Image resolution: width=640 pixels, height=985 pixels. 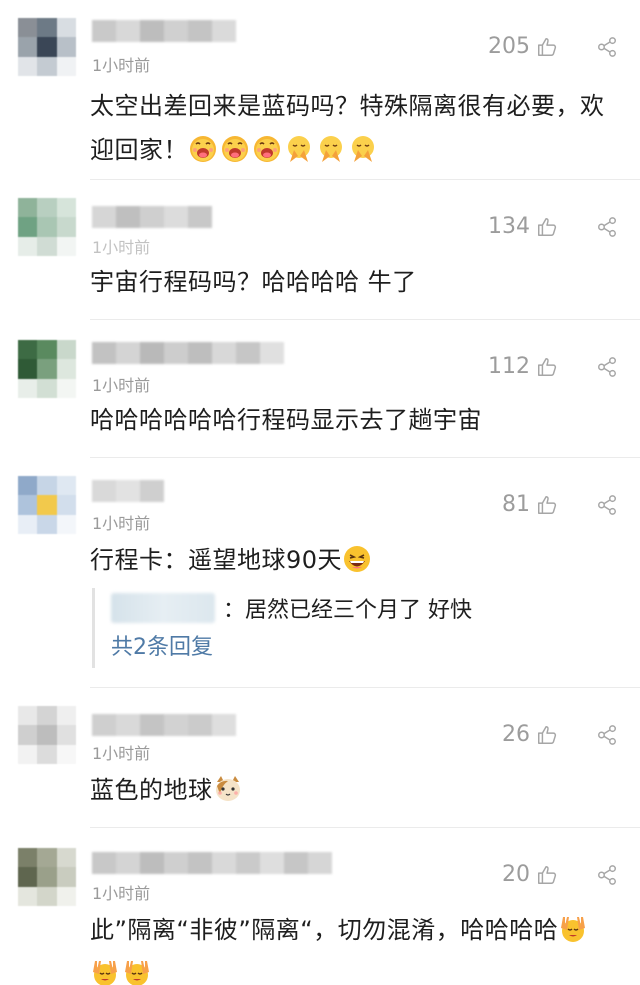 What do you see at coordinates (509, 46) in the screenshot?
I see `like-count: 205` at bounding box center [509, 46].